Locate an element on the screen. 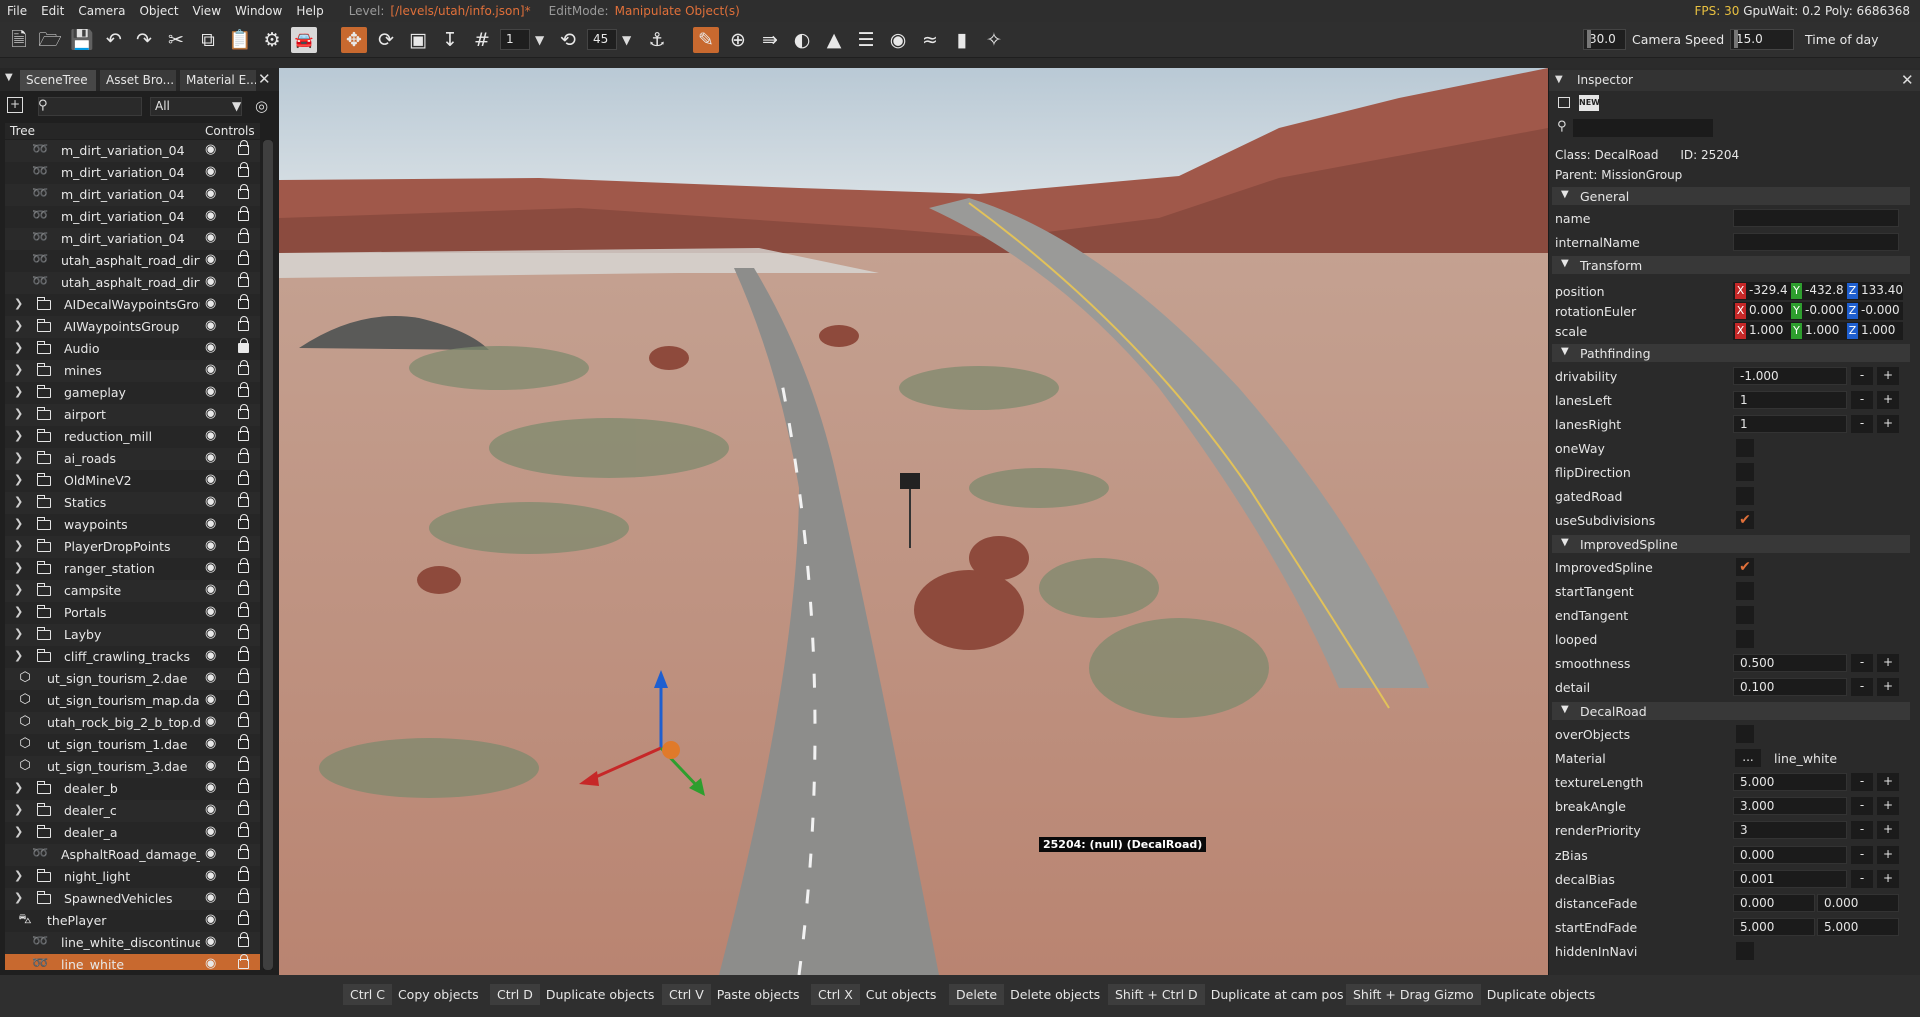  tree-row: ❯ AIWaypointsGroup ◉ is located at coordinates (132, 327).